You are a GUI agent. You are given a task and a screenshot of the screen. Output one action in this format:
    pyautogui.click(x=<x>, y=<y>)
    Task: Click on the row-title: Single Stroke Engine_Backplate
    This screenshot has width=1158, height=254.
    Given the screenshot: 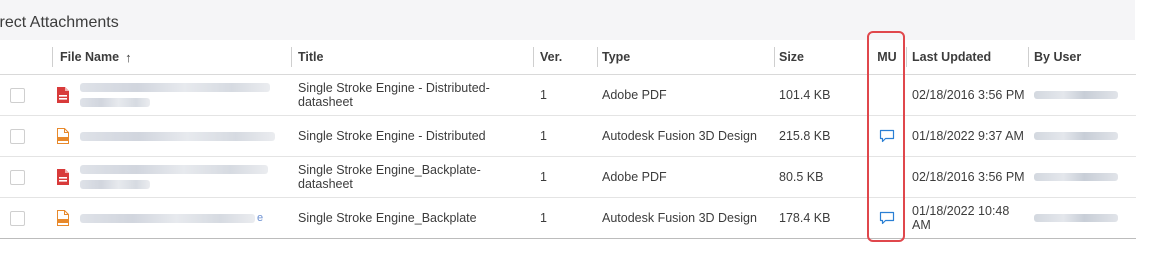 What is the action you would take?
    pyautogui.click(x=387, y=218)
    